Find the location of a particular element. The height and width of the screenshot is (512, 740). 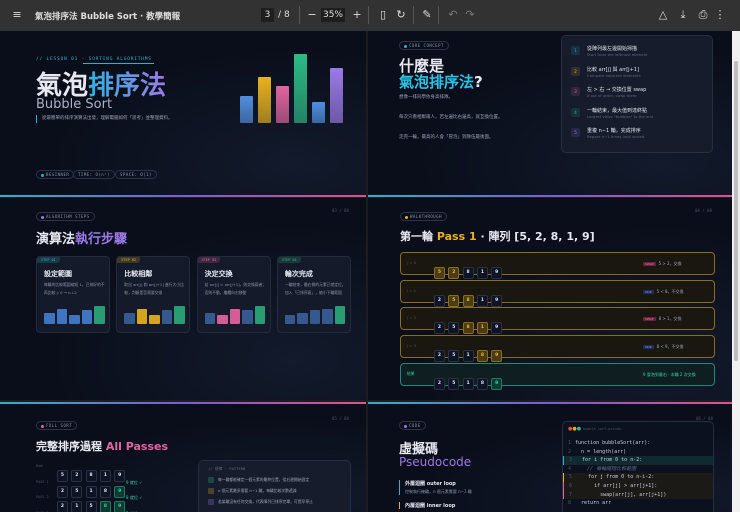

step-note: SKIP 8 < 9，不交換 is located at coordinates (663, 347).